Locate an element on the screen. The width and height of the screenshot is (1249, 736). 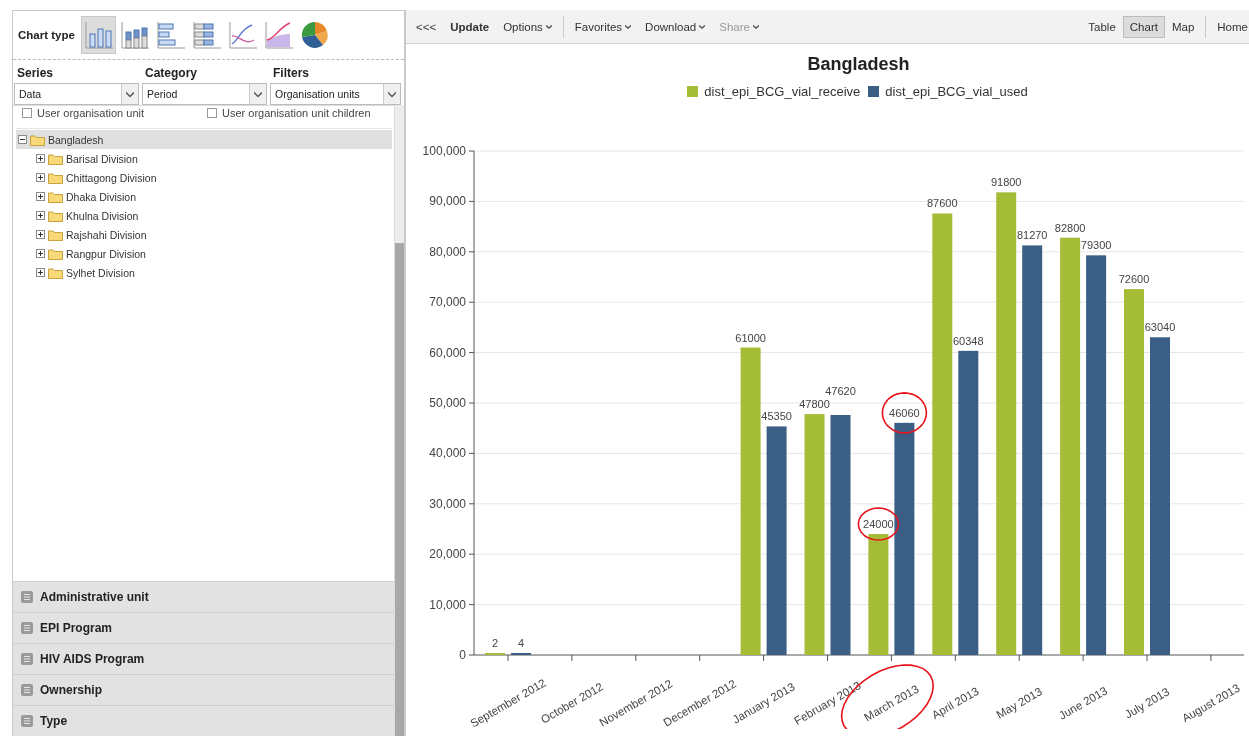
tree-item-label: Dhaka Division is located at coordinates (101, 196).